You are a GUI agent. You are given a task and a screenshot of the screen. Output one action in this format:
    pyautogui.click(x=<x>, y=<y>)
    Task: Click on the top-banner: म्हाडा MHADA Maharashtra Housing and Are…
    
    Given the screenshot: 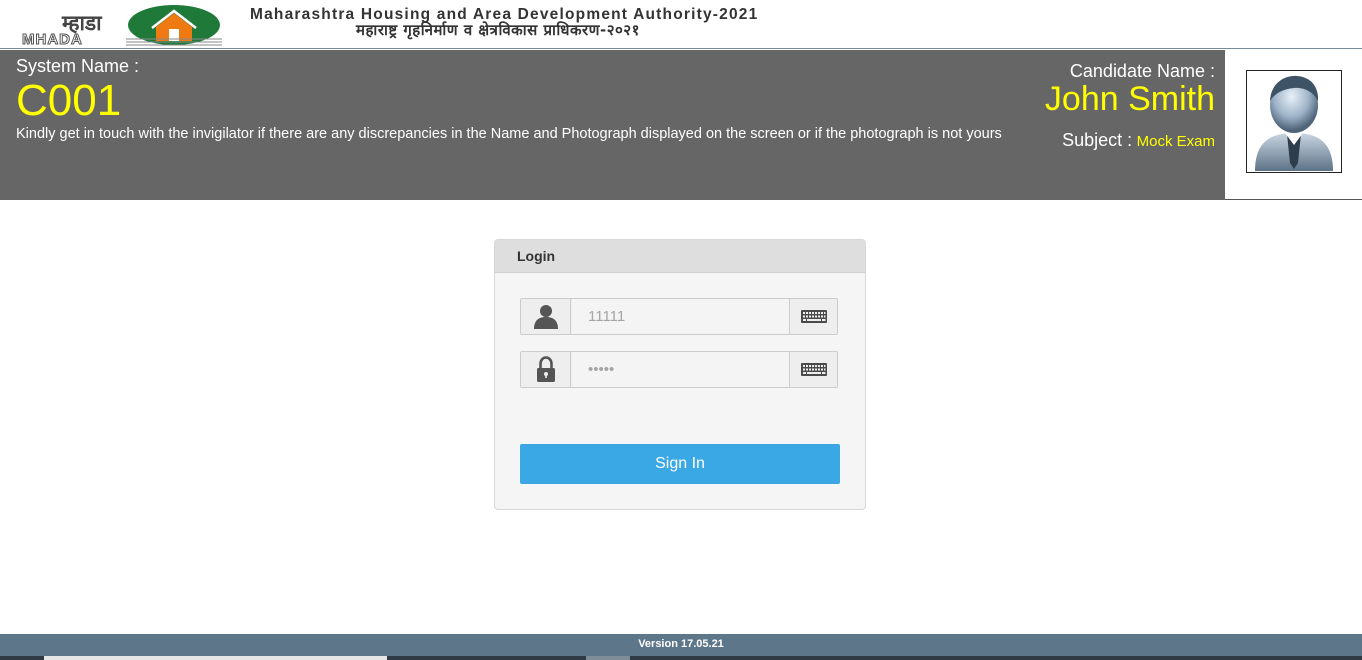 What is the action you would take?
    pyautogui.click(x=681, y=24)
    